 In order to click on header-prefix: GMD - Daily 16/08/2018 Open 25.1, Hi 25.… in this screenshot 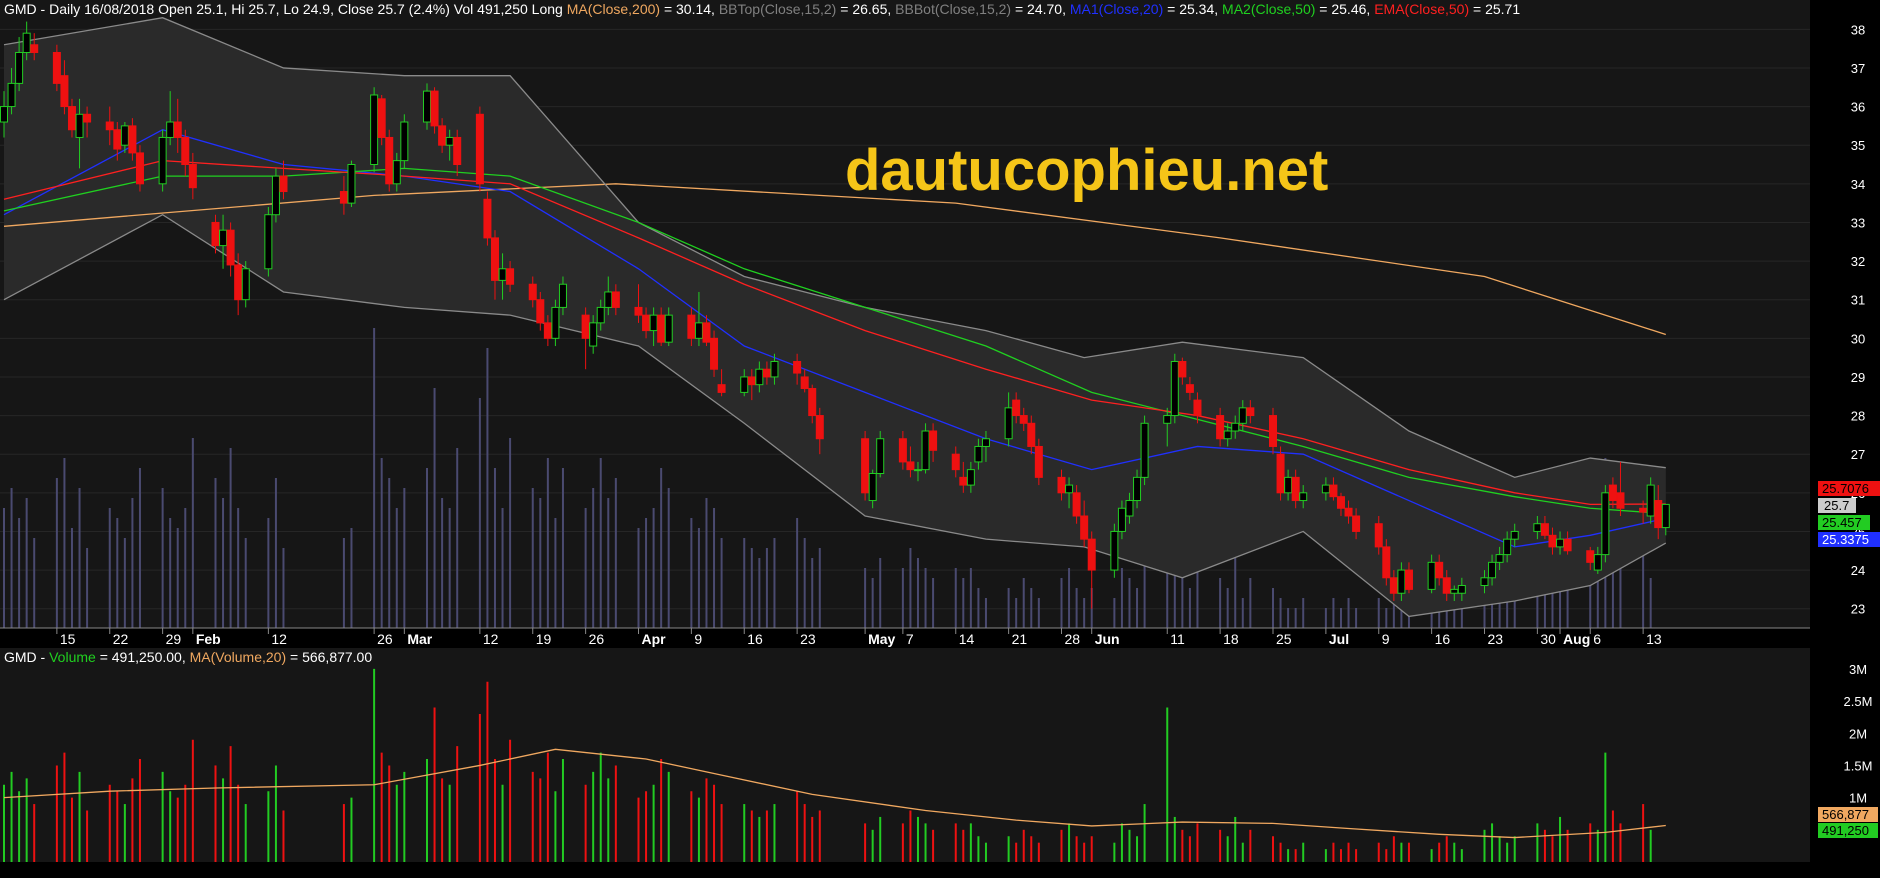, I will do `click(285, 9)`.